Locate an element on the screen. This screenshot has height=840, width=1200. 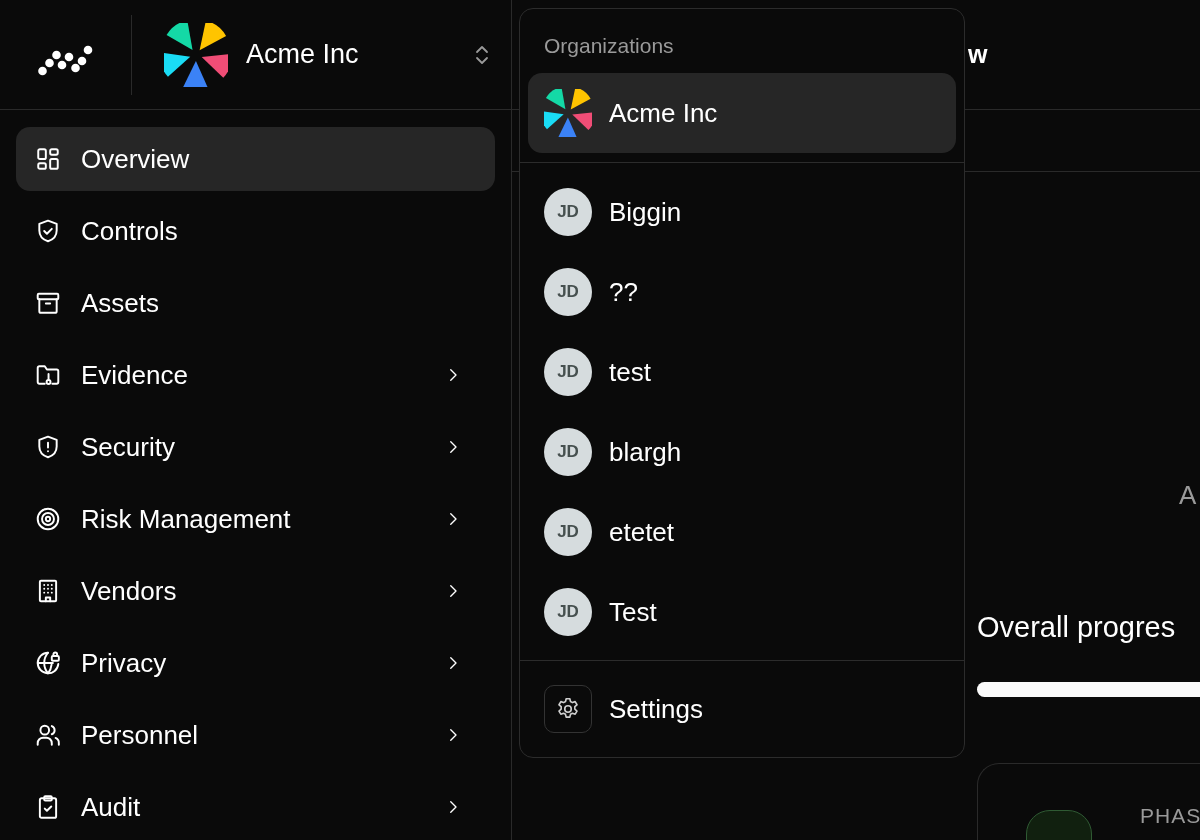
phase-label: PHAS is located at coordinates (1170, 816).